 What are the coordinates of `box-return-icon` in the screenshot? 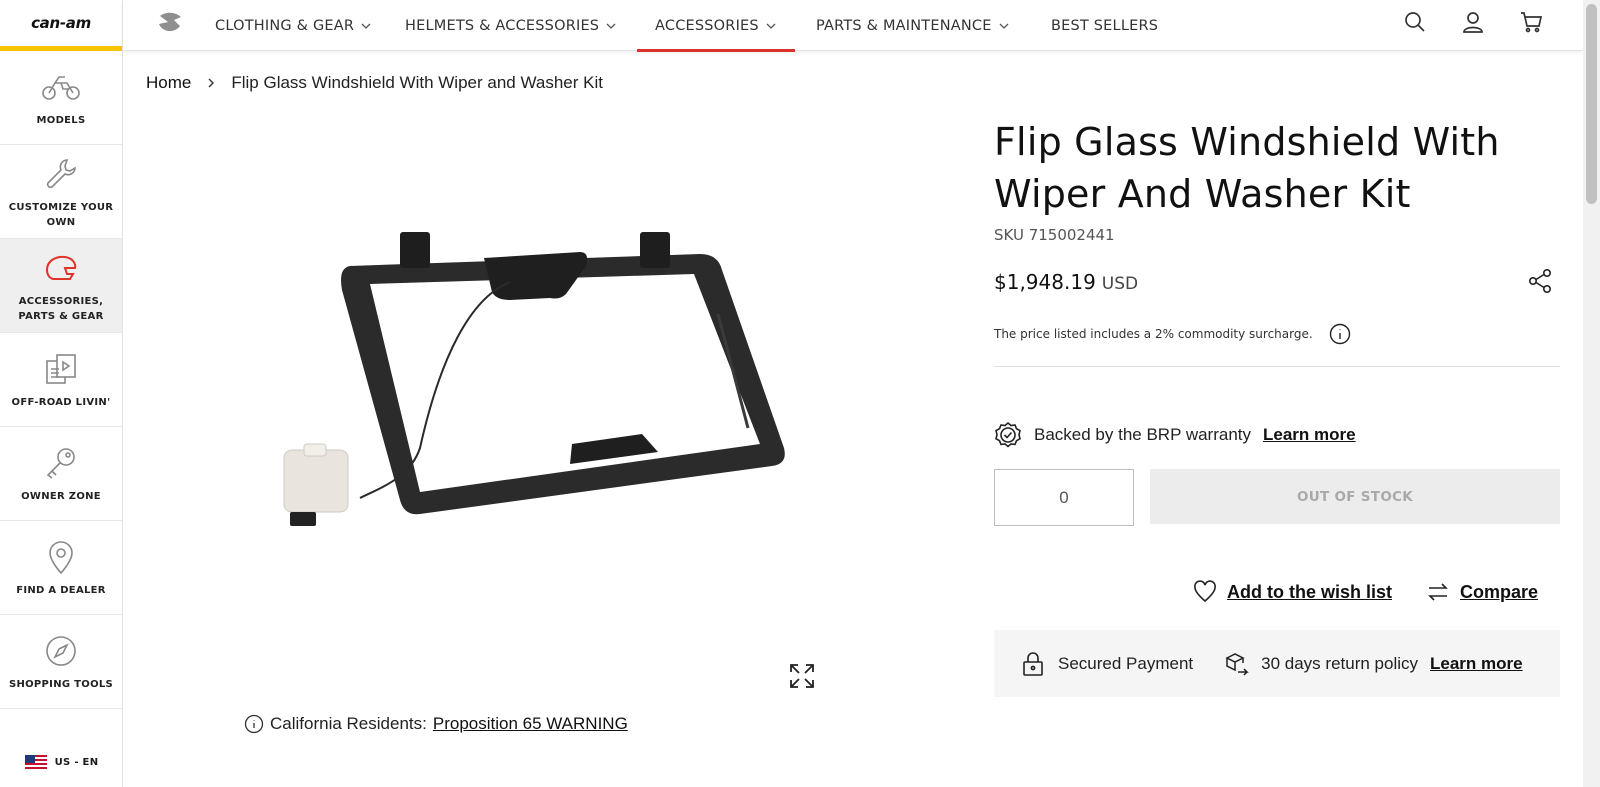 It's located at (1237, 664).